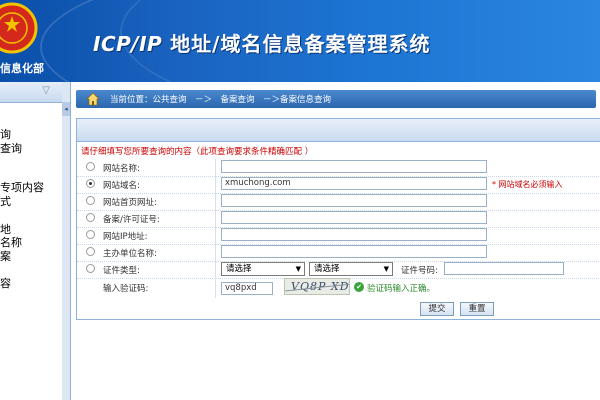 The width and height of the screenshot is (600, 400). Describe the element at coordinates (121, 186) in the screenshot. I see `field-label: 网站域名:` at that location.